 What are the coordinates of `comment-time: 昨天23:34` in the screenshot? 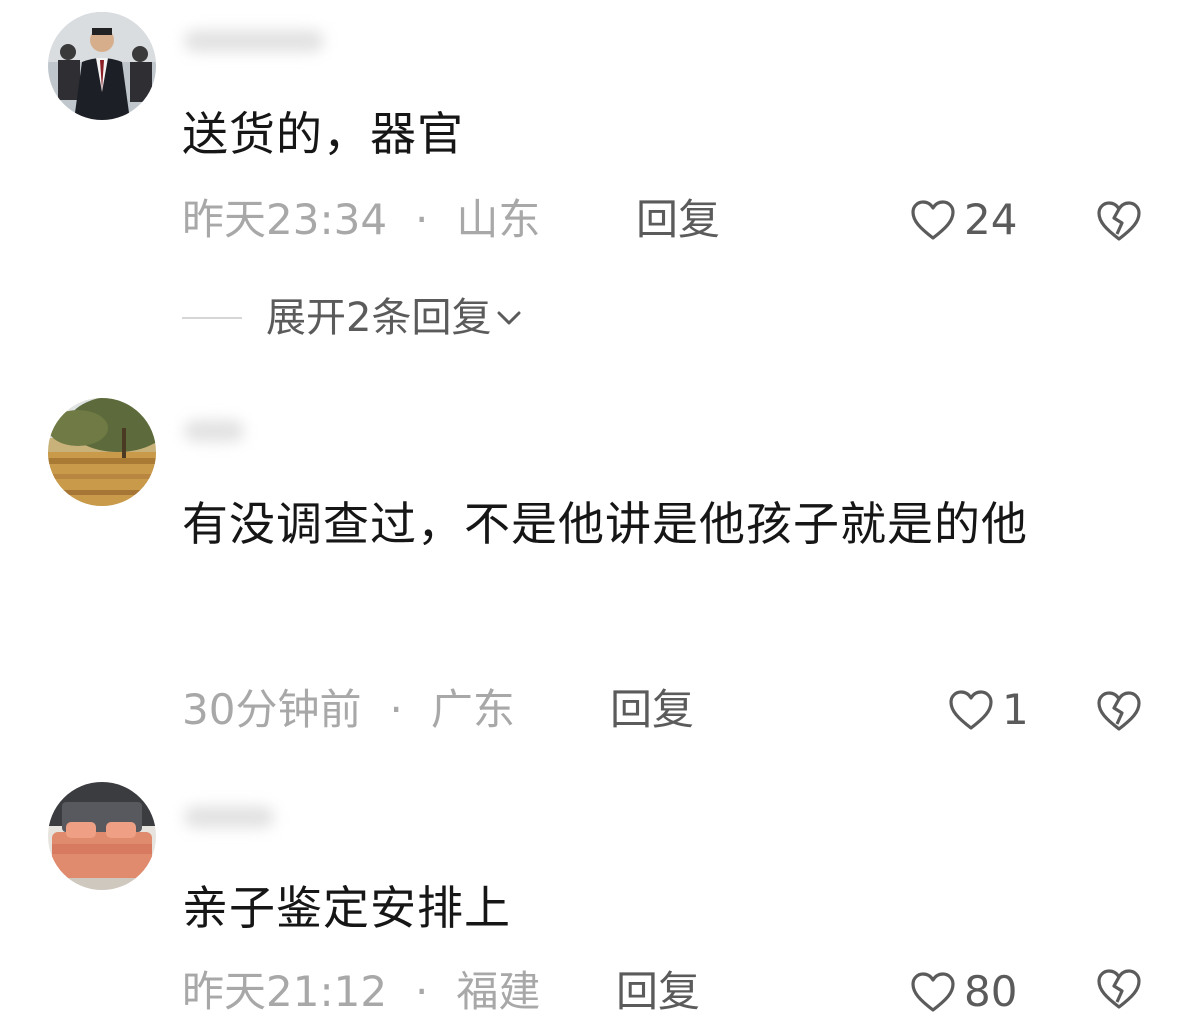 It's located at (285, 219).